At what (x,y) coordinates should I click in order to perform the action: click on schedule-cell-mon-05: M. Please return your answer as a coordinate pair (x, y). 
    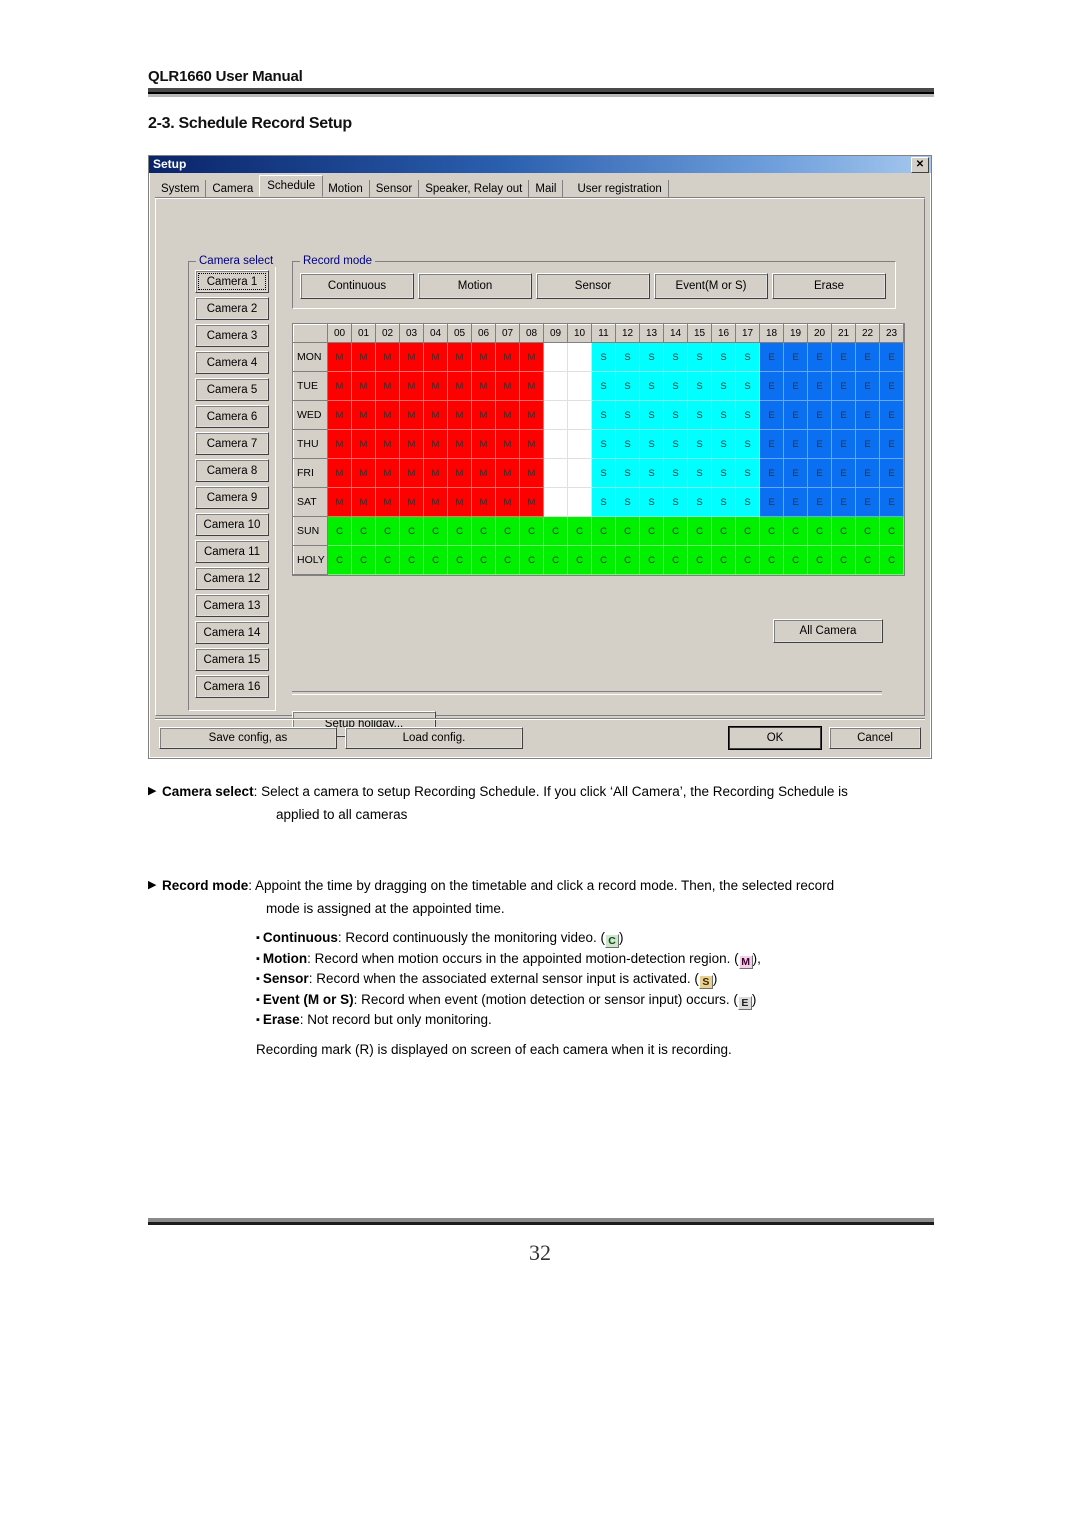
    Looking at the image, I should click on (459, 357).